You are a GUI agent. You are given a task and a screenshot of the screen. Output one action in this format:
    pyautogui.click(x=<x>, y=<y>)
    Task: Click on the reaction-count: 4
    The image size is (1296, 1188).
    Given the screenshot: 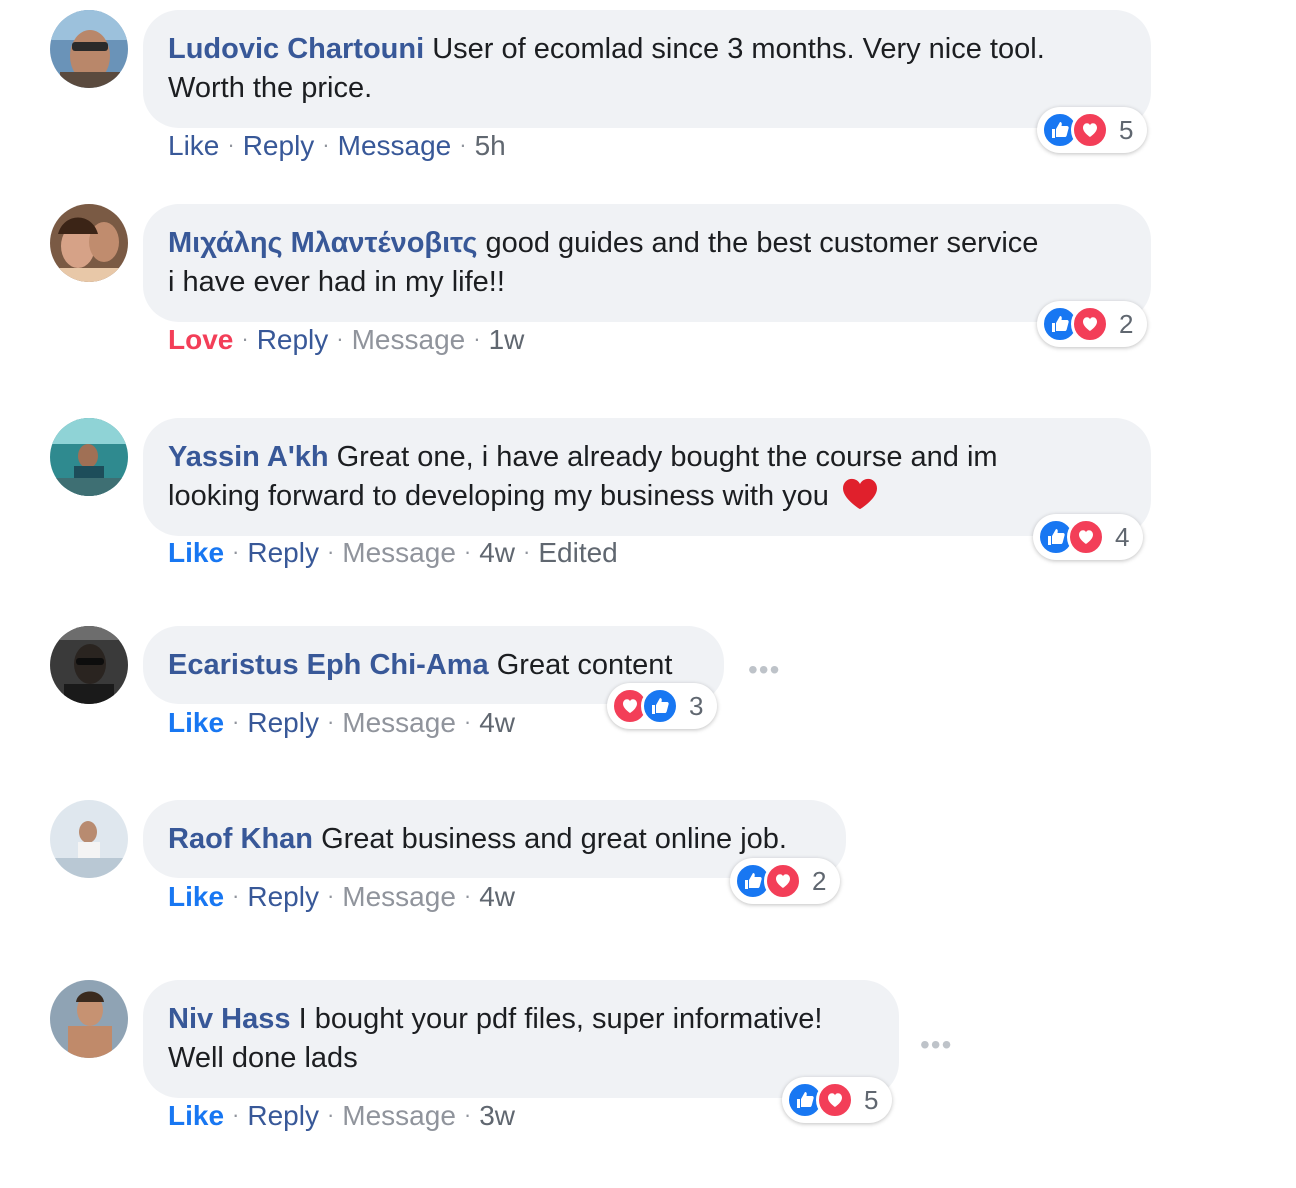 What is the action you would take?
    pyautogui.click(x=1122, y=536)
    